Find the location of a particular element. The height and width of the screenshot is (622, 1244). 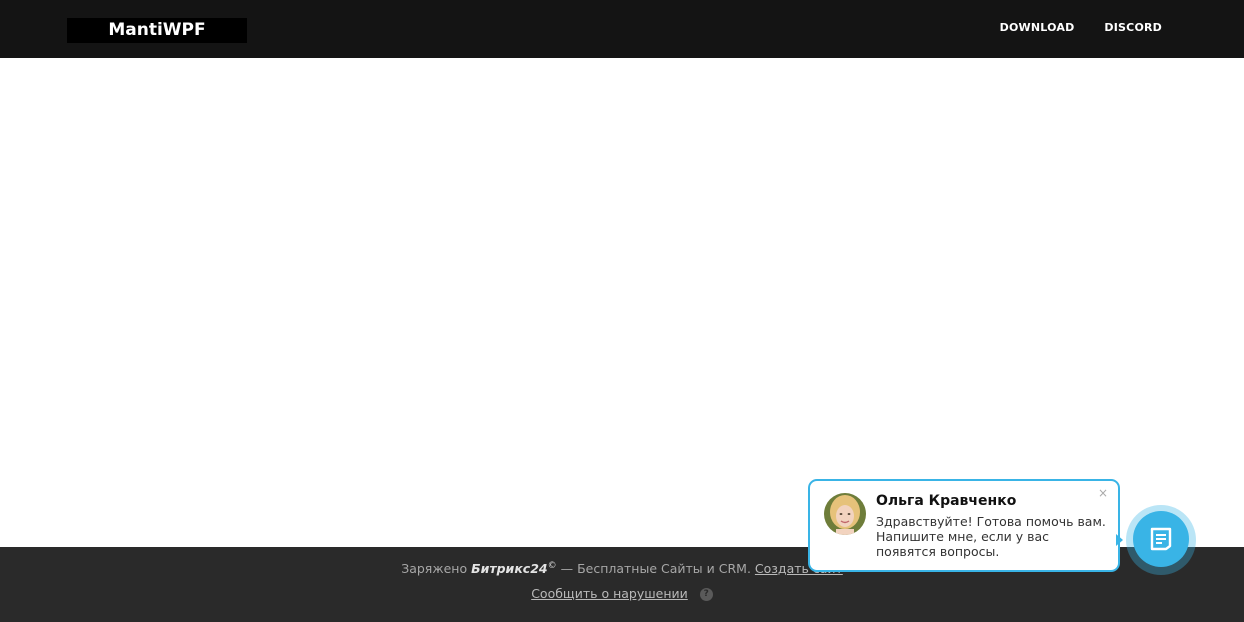

agent-name: Ольга Кравченко is located at coordinates (946, 501).